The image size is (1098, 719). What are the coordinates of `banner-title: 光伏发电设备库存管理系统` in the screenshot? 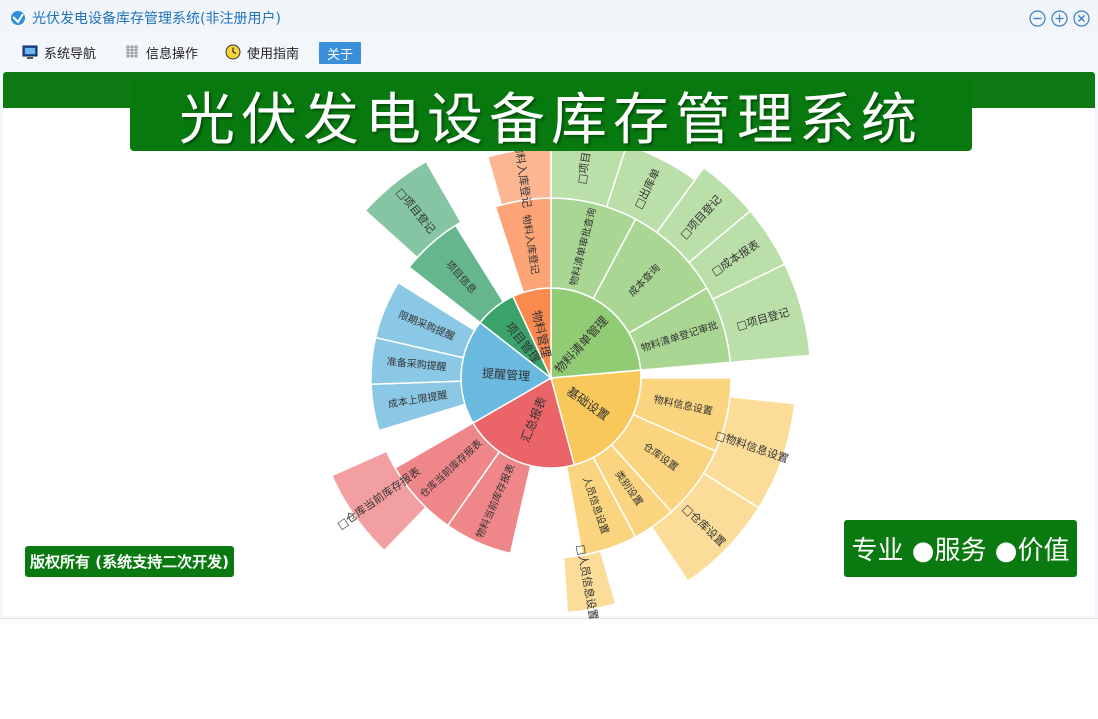 It's located at (551, 120).